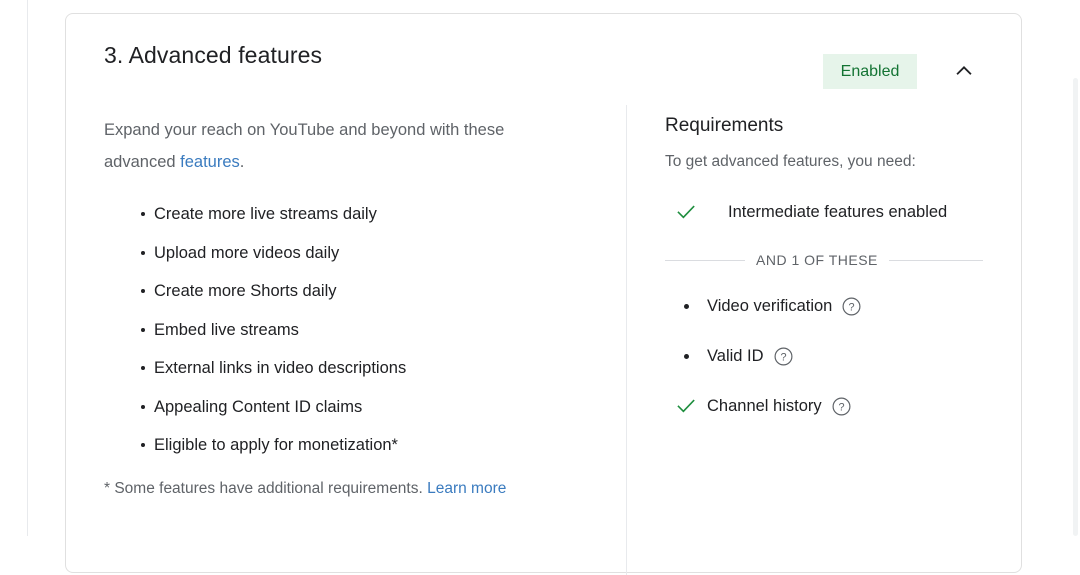  I want to click on description-text-tail: ., so click(242, 162).